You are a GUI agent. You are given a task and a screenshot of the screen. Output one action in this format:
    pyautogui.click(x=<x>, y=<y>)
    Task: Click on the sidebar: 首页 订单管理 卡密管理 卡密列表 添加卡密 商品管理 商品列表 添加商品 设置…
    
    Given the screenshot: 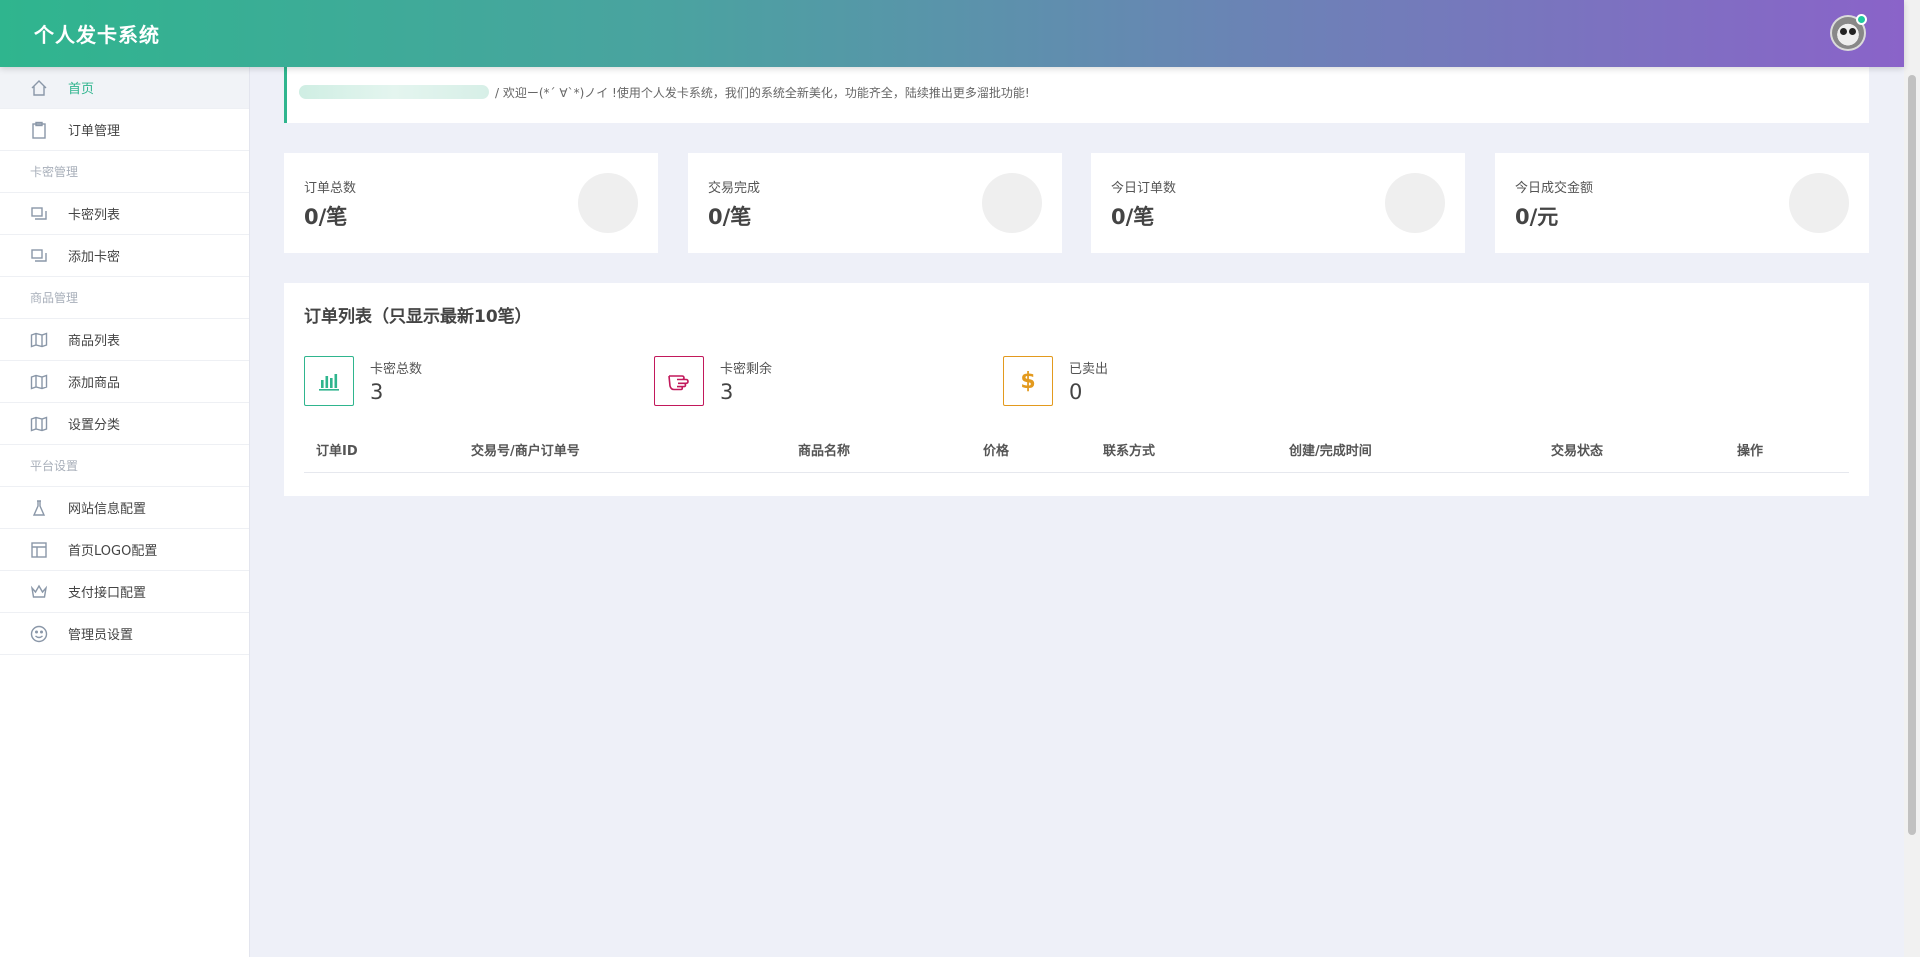 What is the action you would take?
    pyautogui.click(x=125, y=512)
    